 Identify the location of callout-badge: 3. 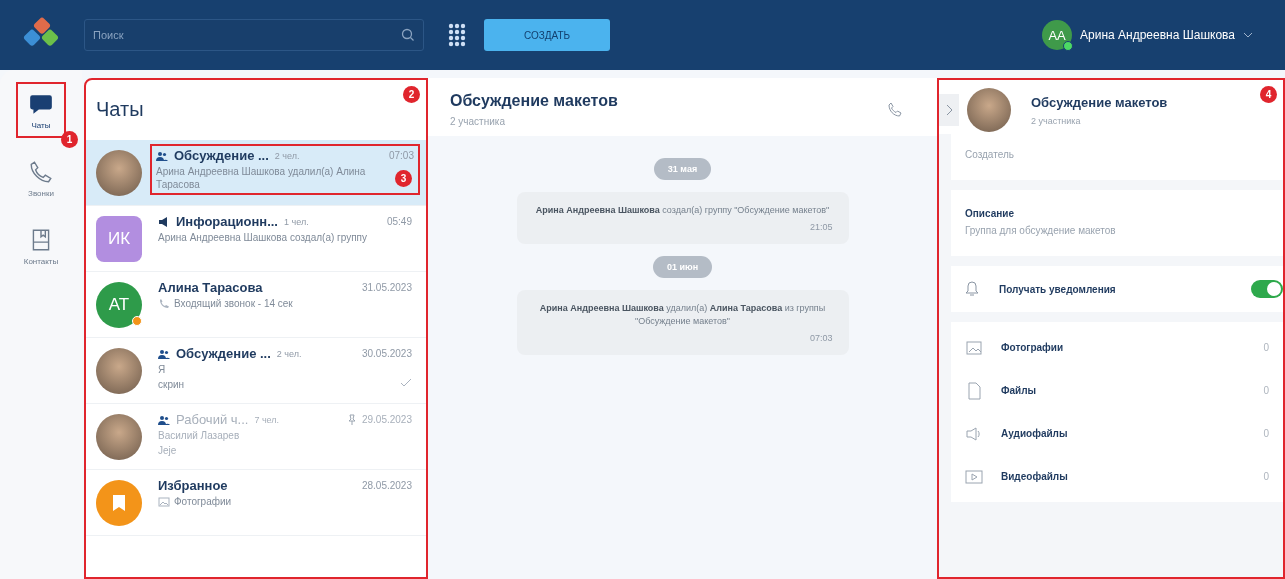
(403, 178).